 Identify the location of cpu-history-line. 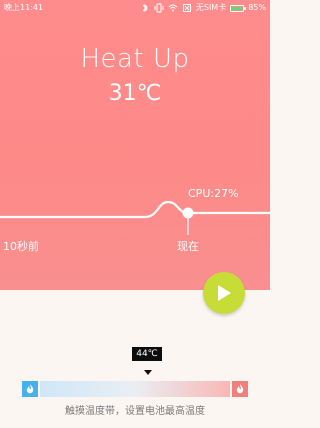
(135, 209).